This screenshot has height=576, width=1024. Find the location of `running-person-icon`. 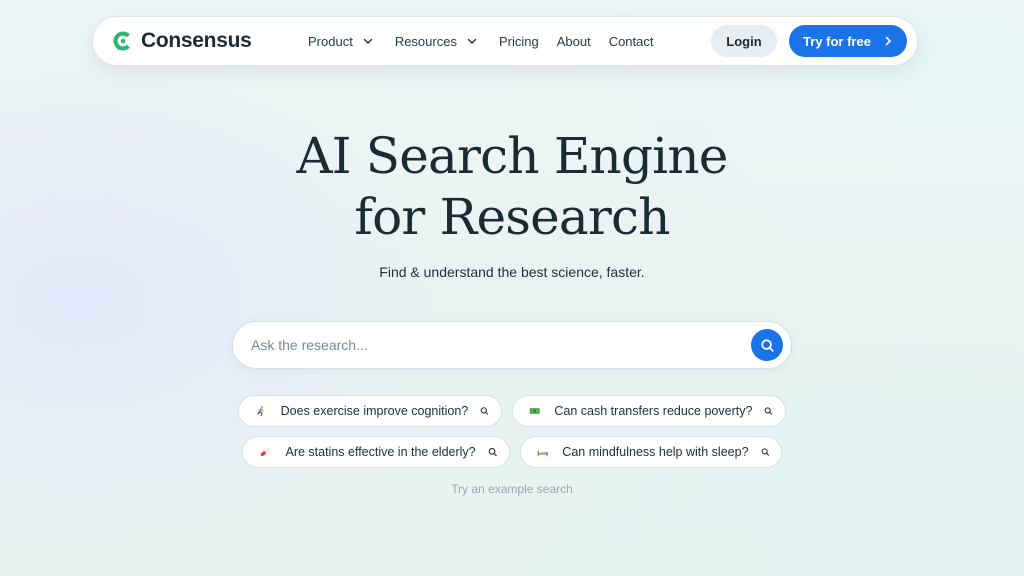

running-person-icon is located at coordinates (260, 411).